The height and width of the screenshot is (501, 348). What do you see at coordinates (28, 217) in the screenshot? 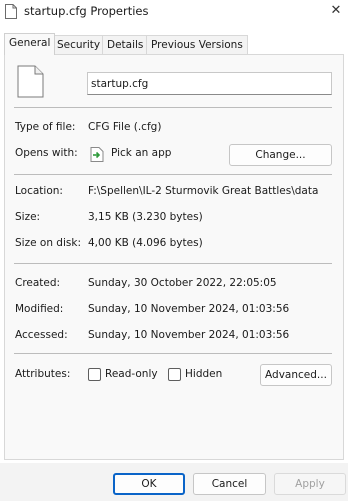
I see `size-label: Size:` at bounding box center [28, 217].